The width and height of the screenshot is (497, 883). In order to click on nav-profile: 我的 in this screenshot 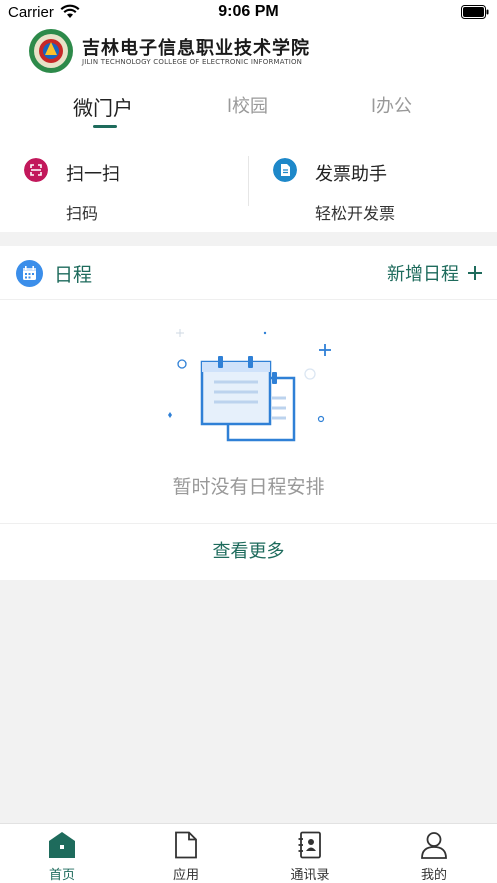, I will do `click(434, 853)`.